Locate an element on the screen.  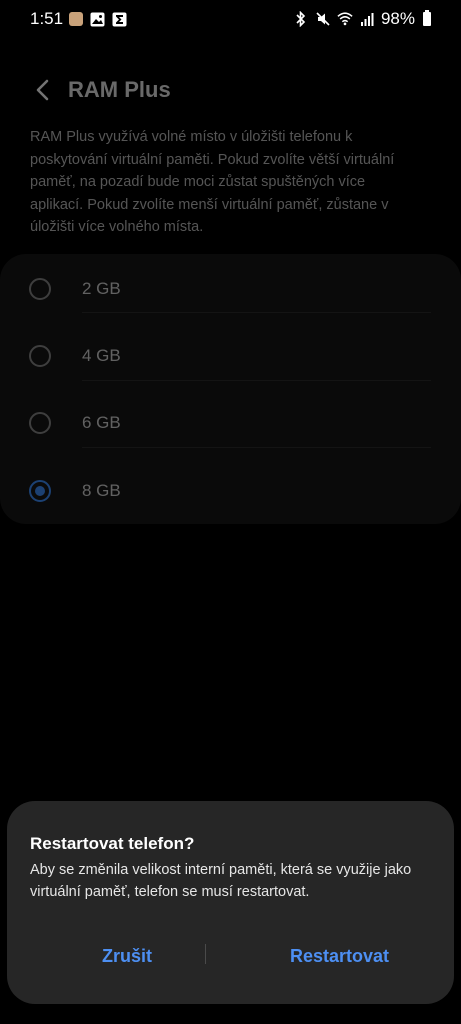
gallery-icon is located at coordinates (97, 19).